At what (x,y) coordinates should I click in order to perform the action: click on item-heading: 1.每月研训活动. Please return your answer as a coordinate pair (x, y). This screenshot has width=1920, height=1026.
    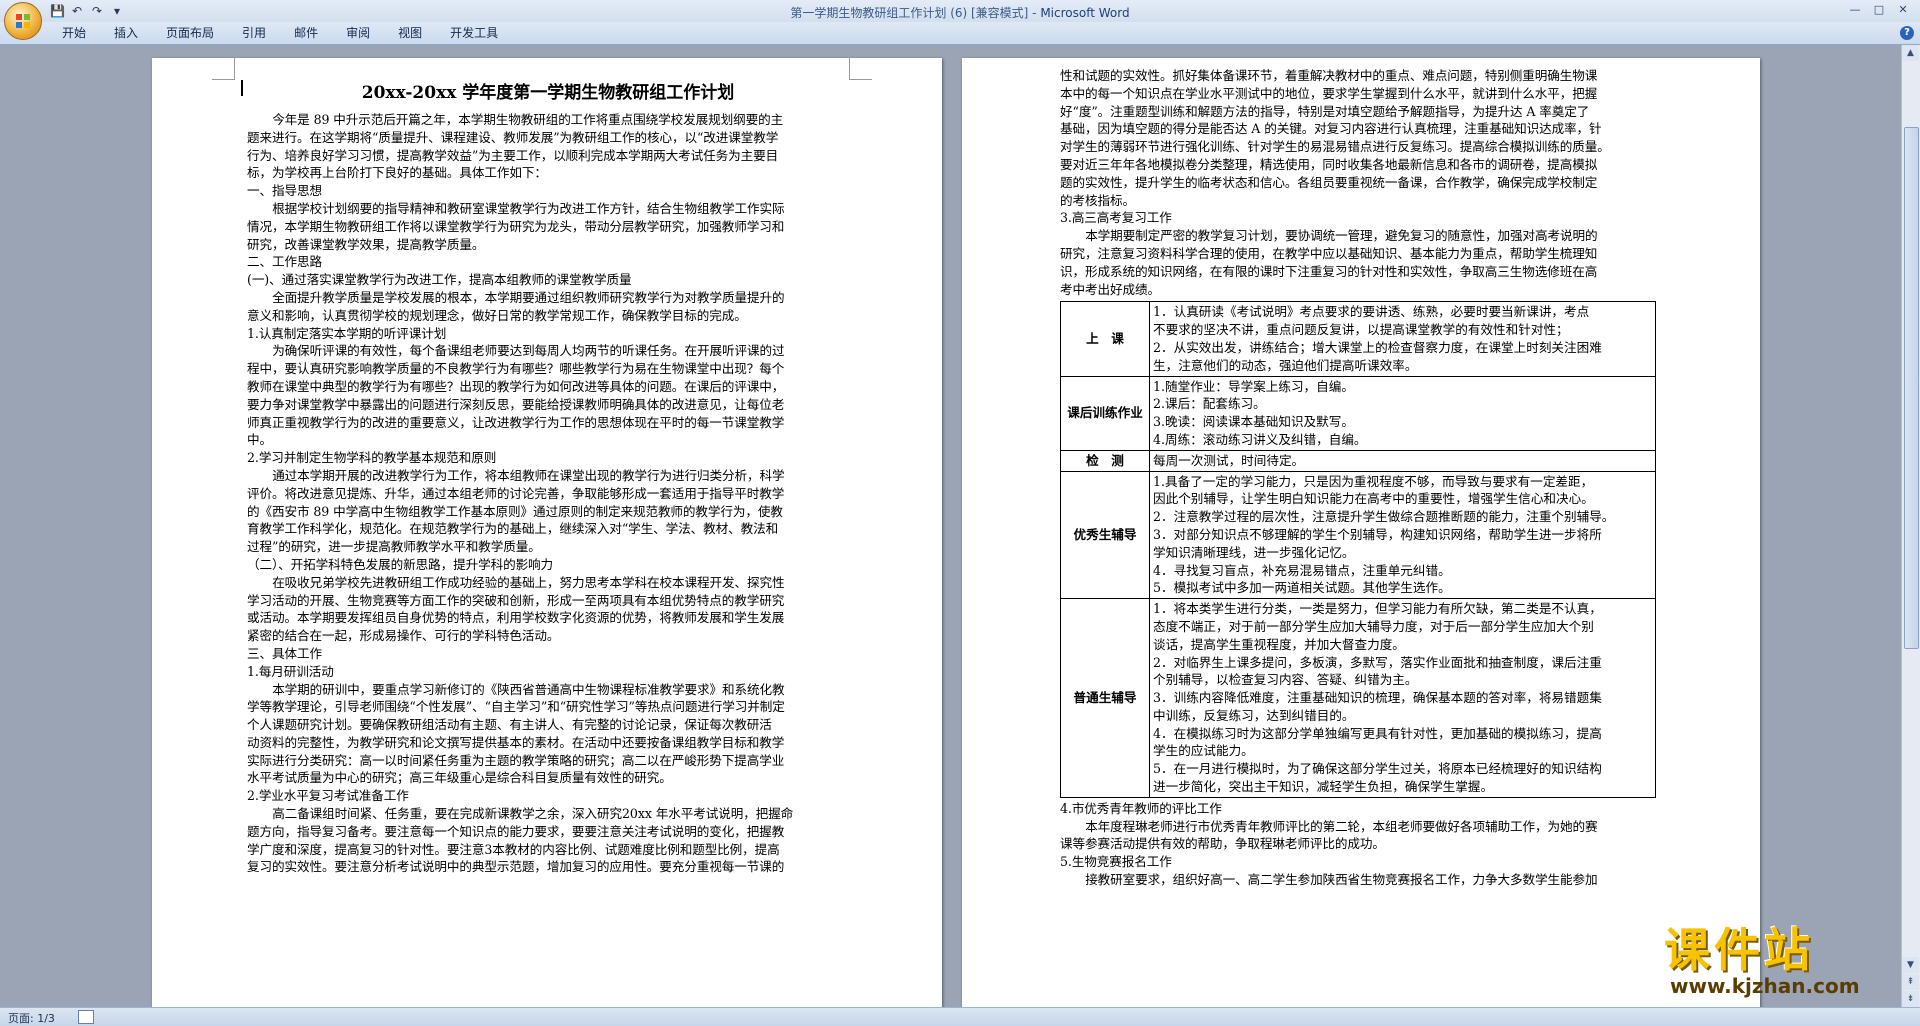
    Looking at the image, I should click on (290, 671).